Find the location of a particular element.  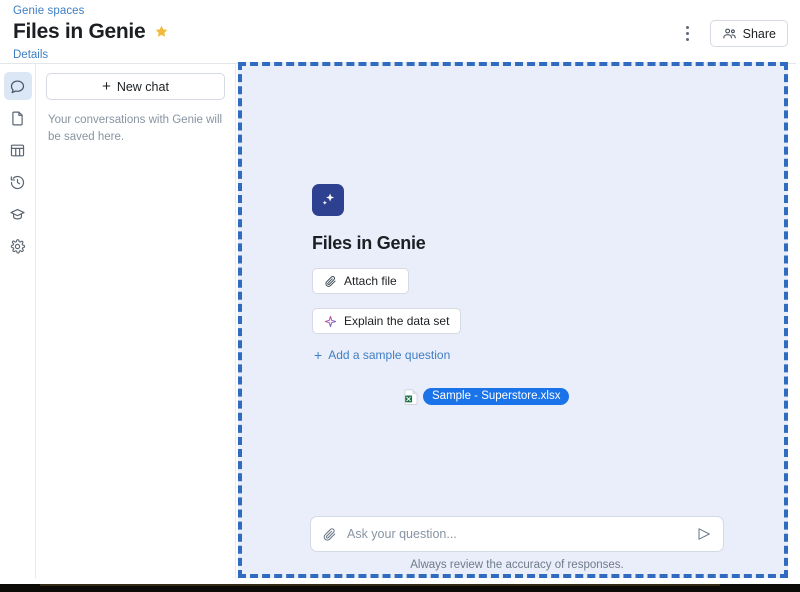

attached-file-name: Sample - Superstore.xlsx is located at coordinates (496, 396).